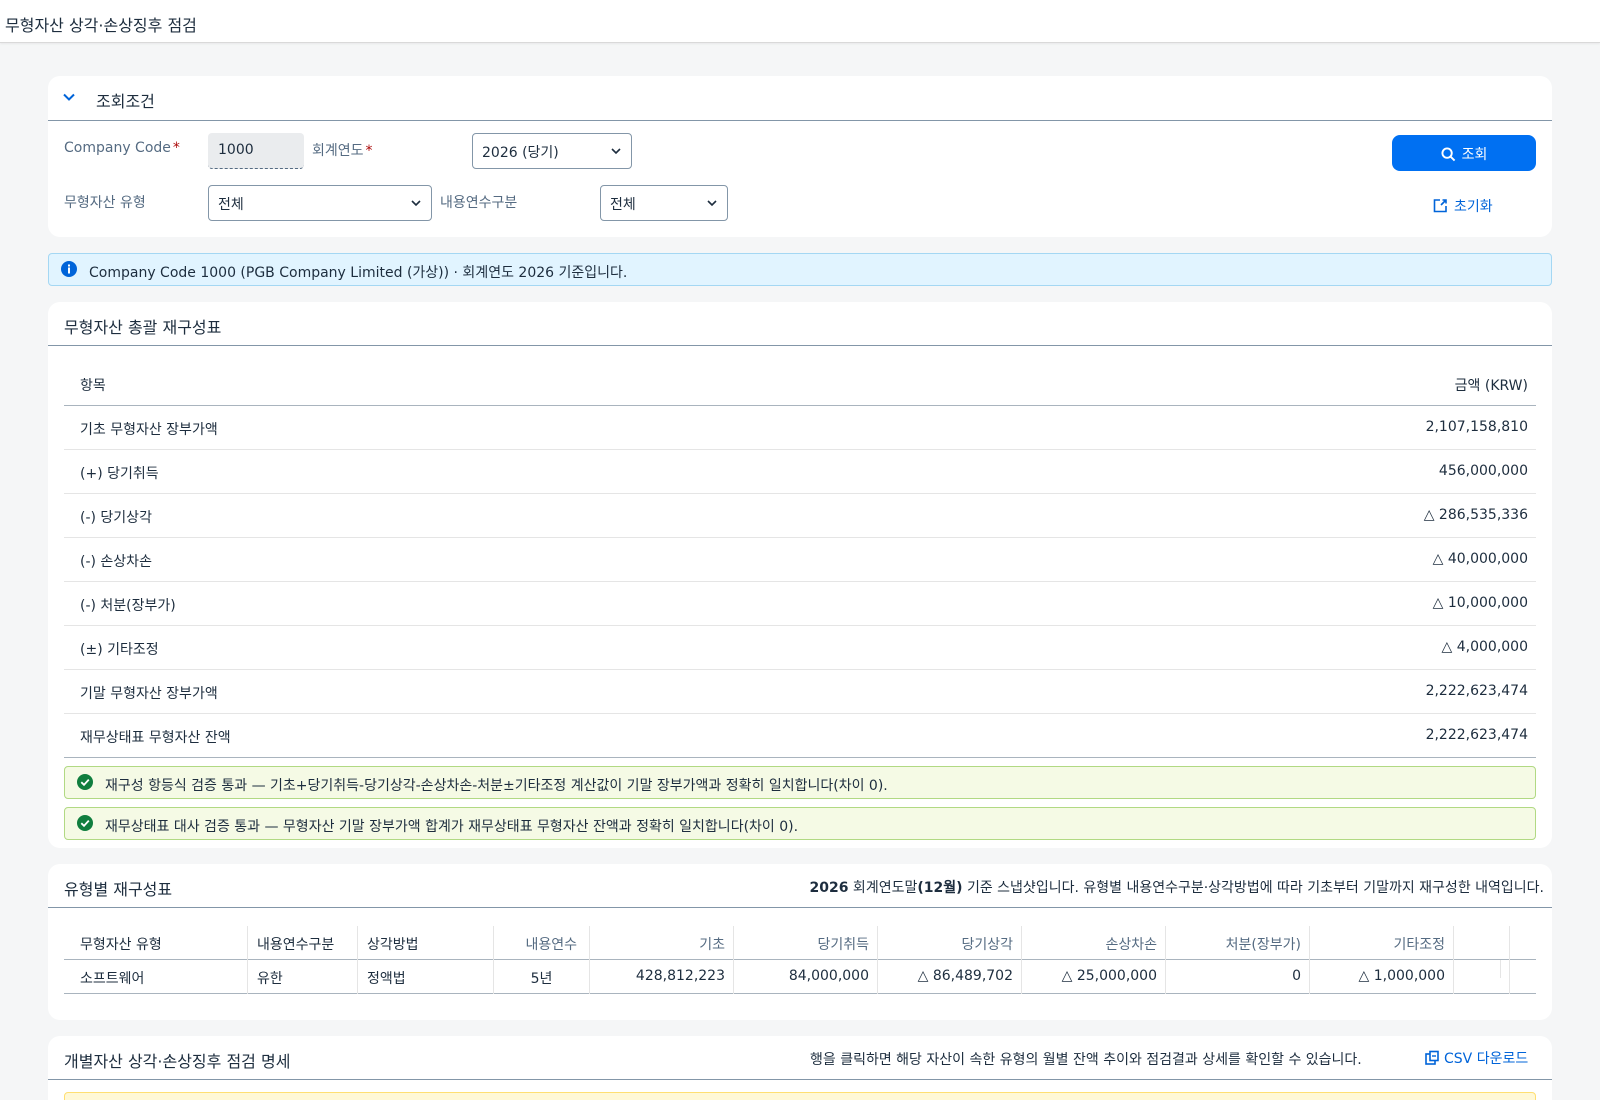 The width and height of the screenshot is (1600, 1100). Describe the element at coordinates (479, 203) in the screenshot. I see `useful-life-label: 내용연수구분` at that location.